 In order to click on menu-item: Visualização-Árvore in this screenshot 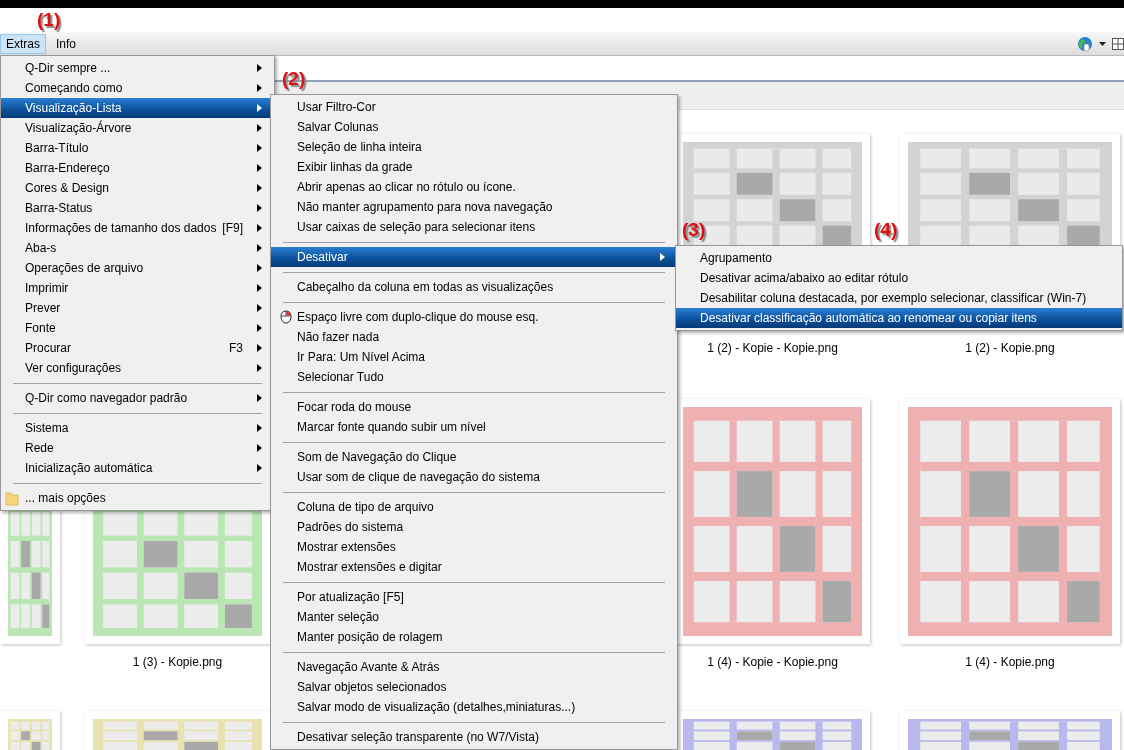, I will do `click(137, 128)`.